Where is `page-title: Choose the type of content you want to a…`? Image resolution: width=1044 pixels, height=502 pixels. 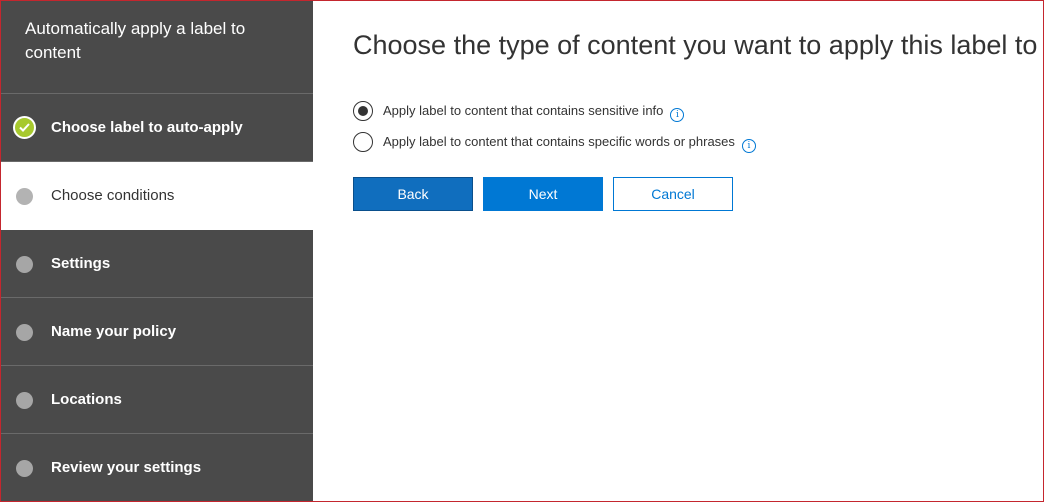
page-title: Choose the type of content you want to a… is located at coordinates (695, 45).